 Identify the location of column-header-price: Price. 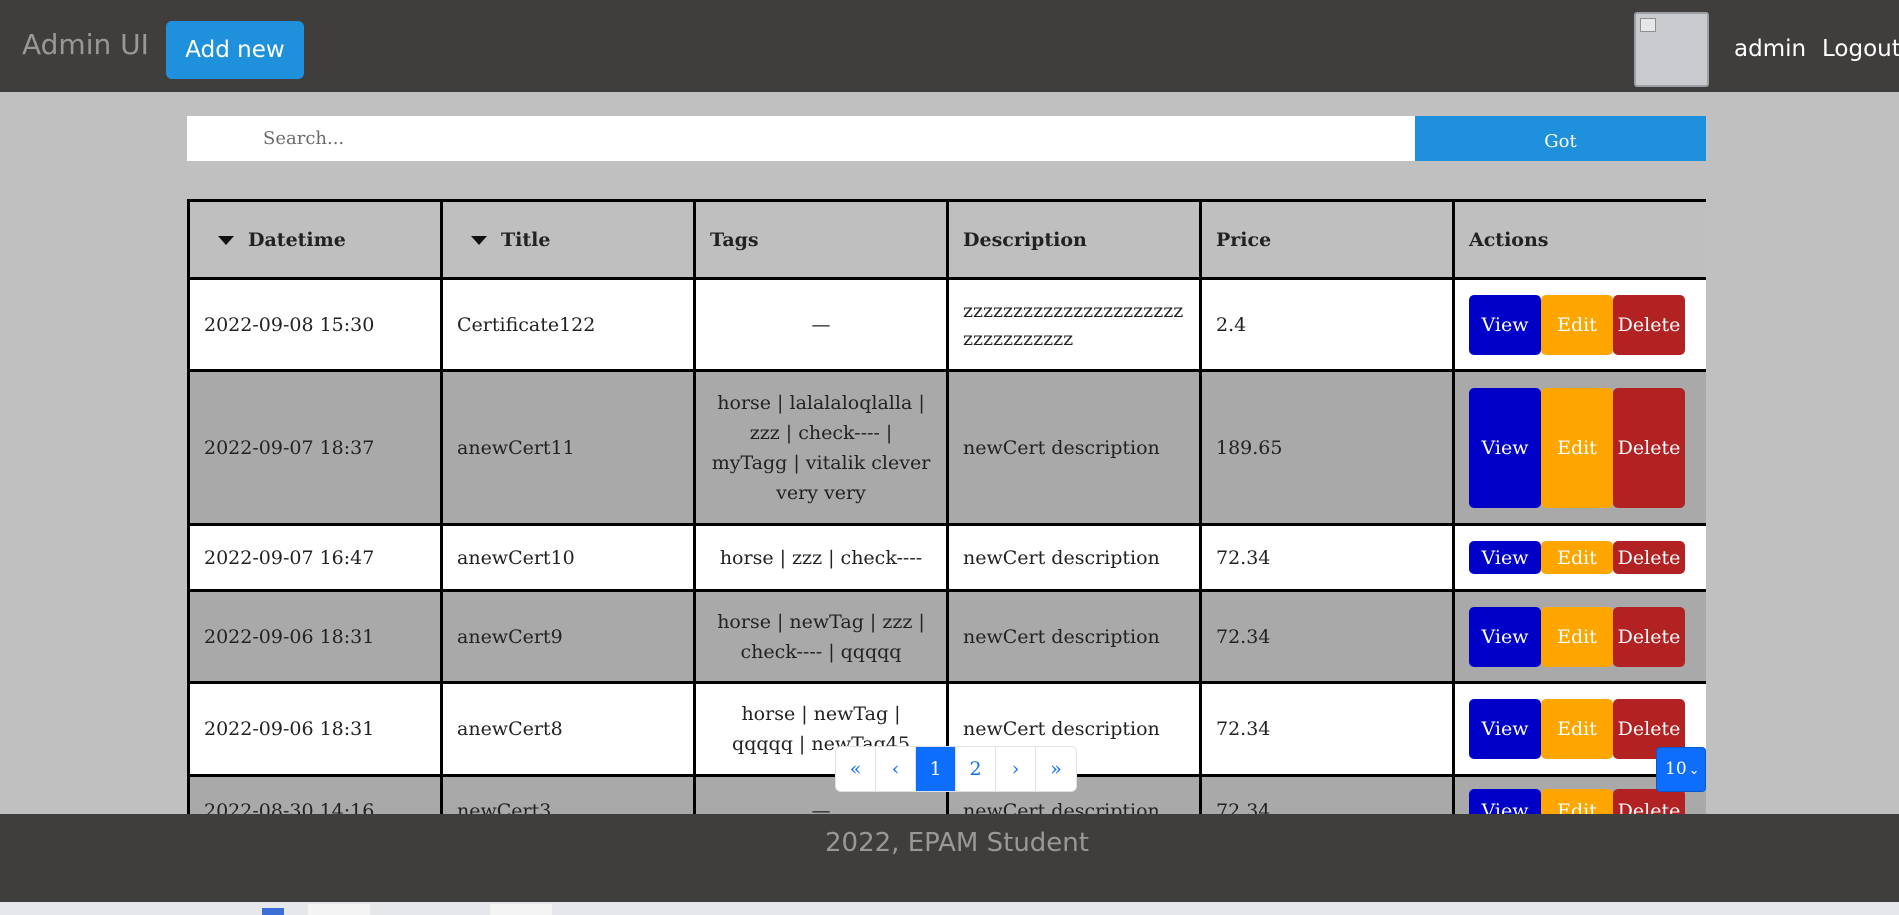
(1327, 239).